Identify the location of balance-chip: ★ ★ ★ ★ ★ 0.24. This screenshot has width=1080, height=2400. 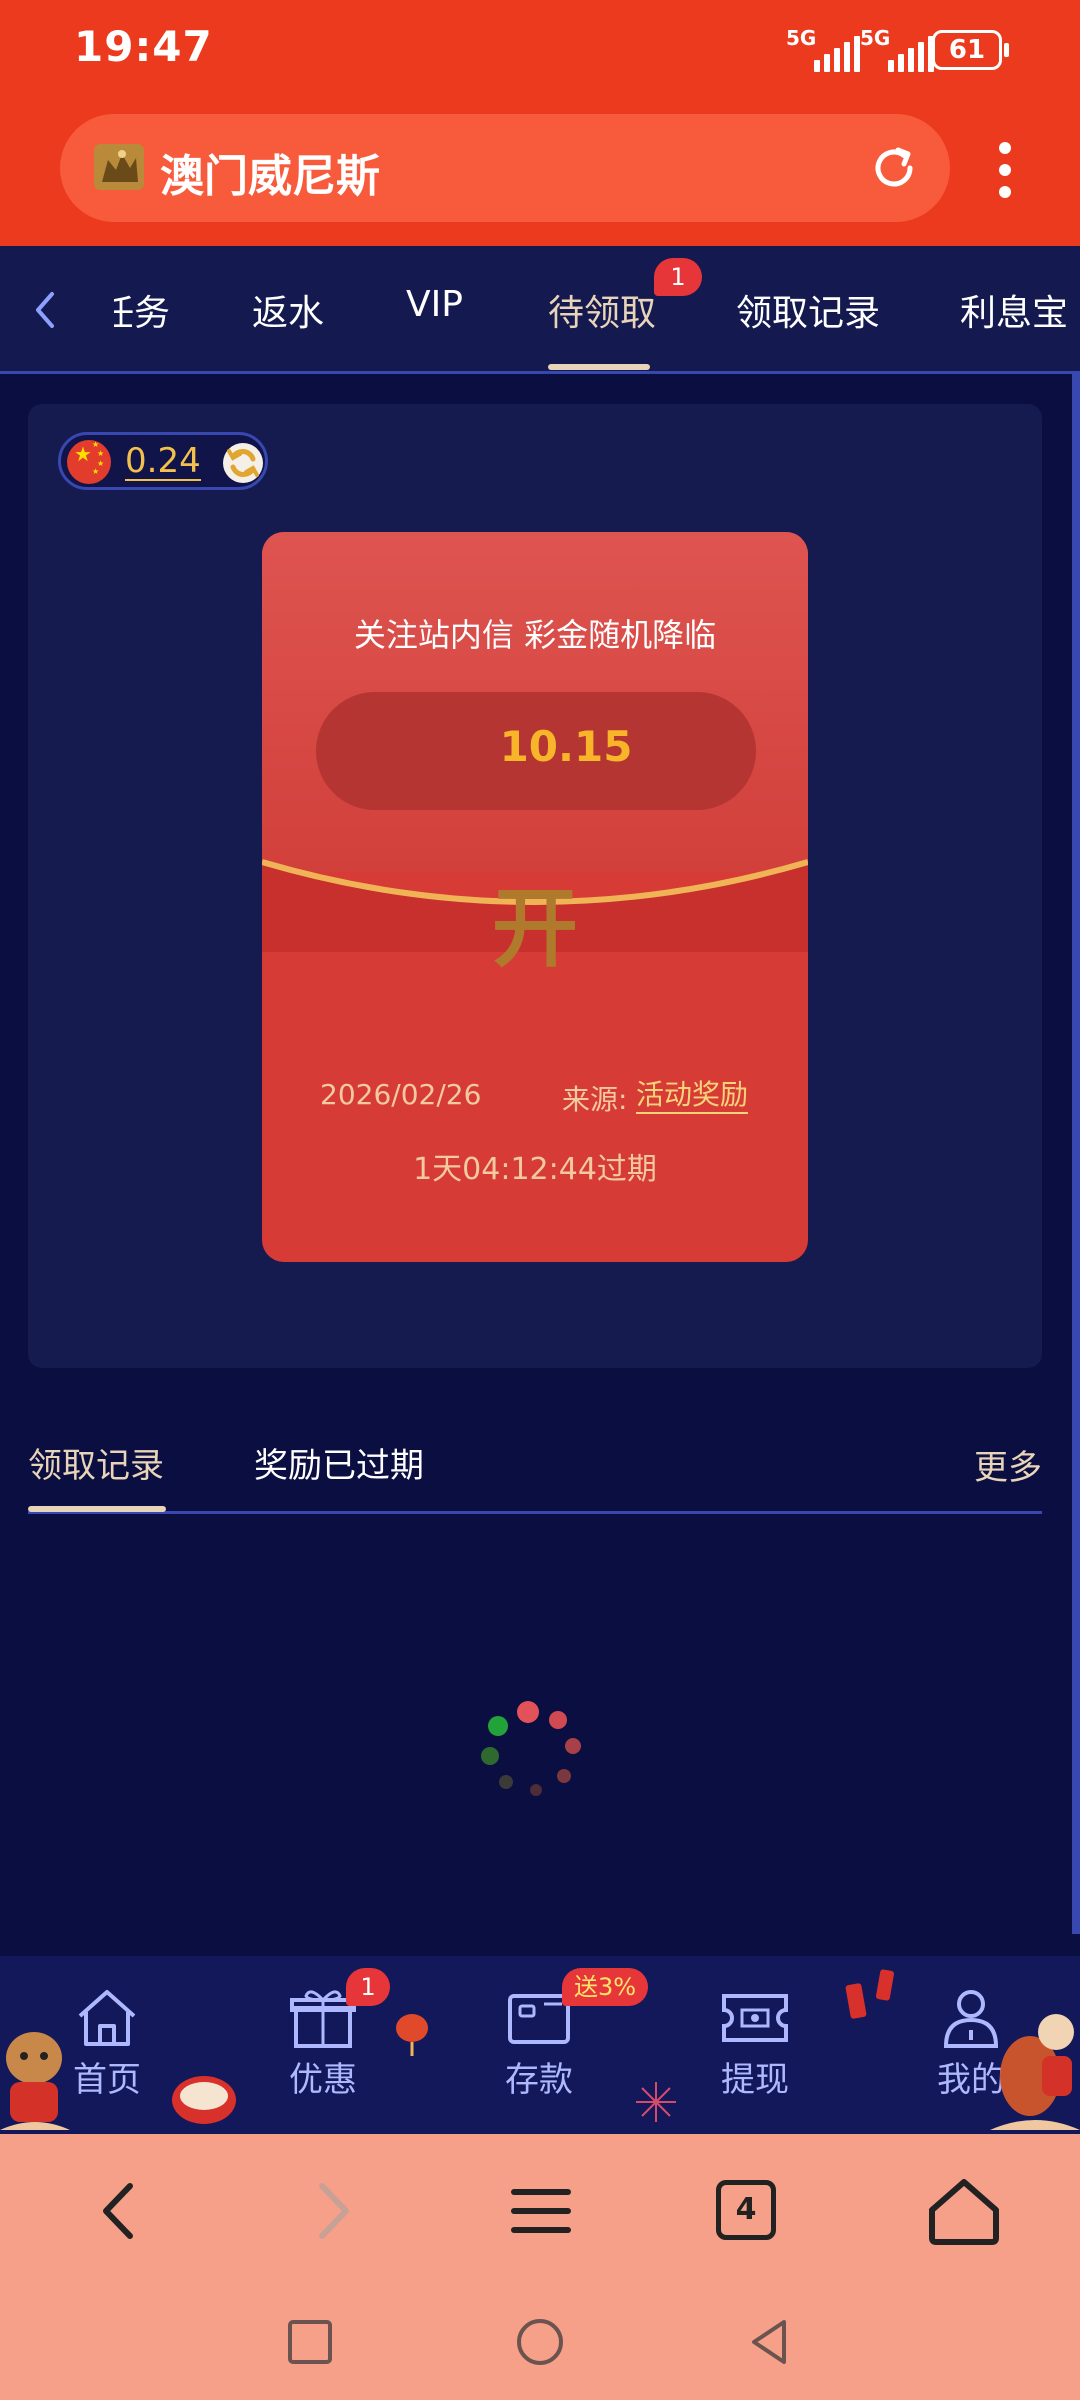
(163, 461).